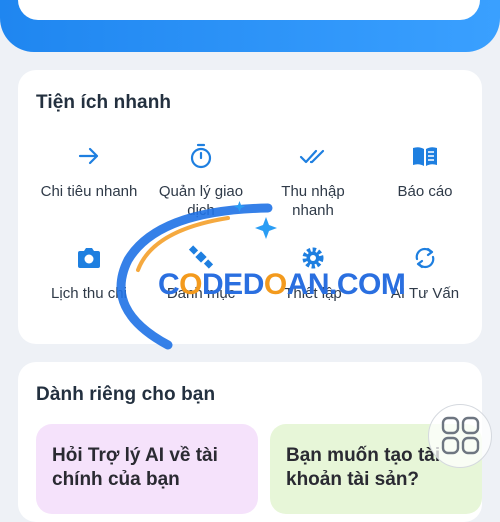  I want to click on quick-action-label: Thu nhập nhanh, so click(313, 201).